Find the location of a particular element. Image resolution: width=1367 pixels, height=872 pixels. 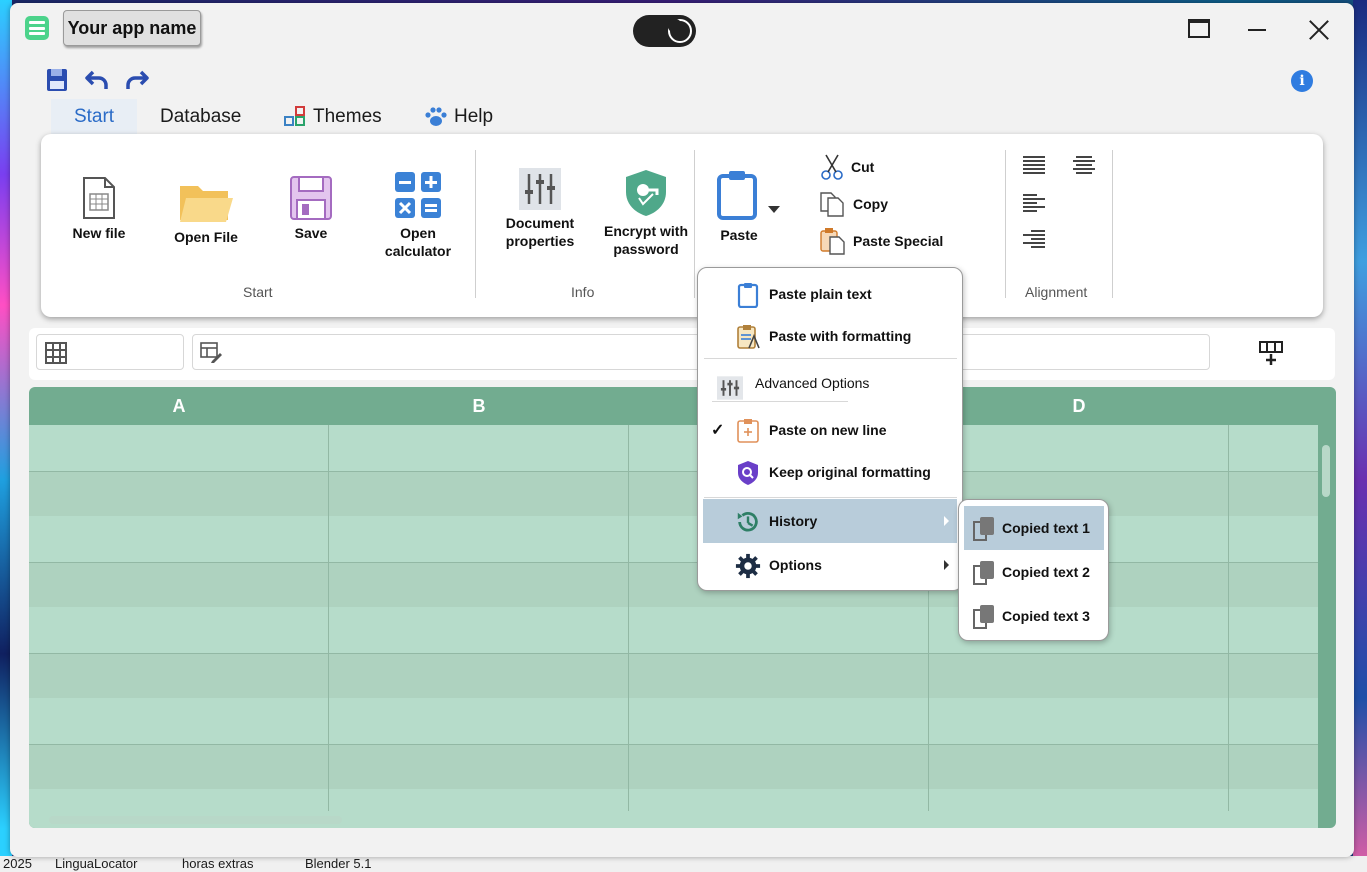

maximize-button is located at coordinates (1199, 30).